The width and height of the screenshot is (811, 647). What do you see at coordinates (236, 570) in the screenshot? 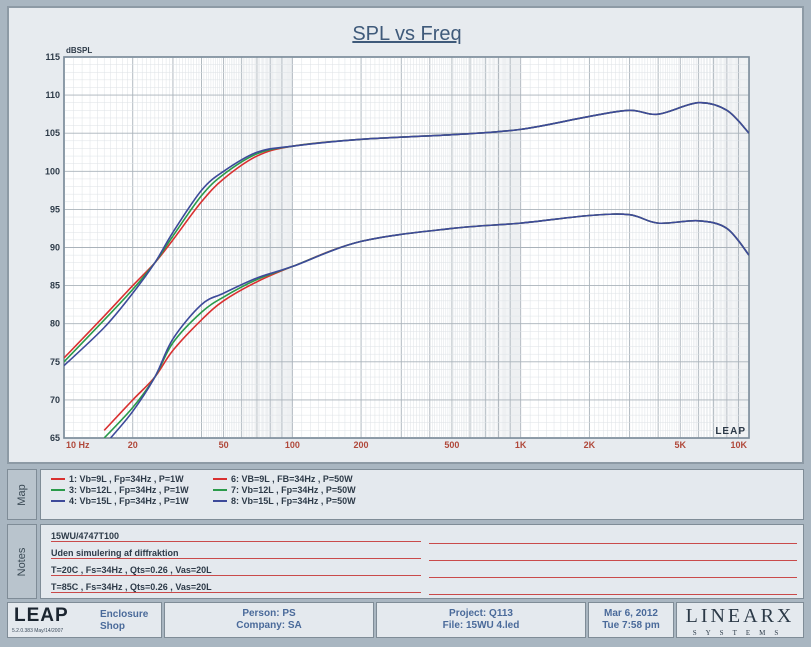
I see `note-line-3: T=20C , Fs=34Hz , Qts=0.26 , Vas=20L` at bounding box center [236, 570].